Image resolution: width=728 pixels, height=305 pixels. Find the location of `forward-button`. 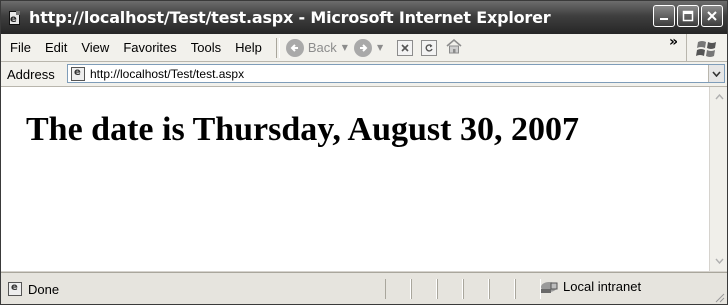

forward-button is located at coordinates (362, 47).